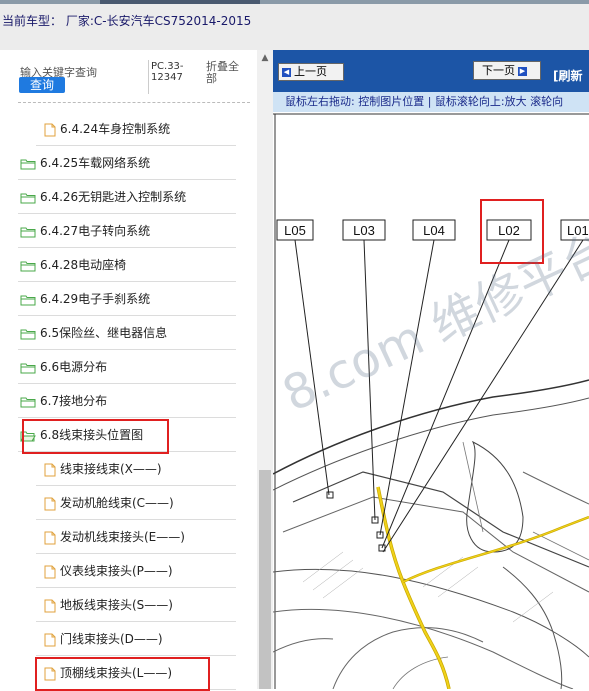 The image size is (589, 691). I want to click on tree-item: 发动机舱线束(C——), so click(125, 503).